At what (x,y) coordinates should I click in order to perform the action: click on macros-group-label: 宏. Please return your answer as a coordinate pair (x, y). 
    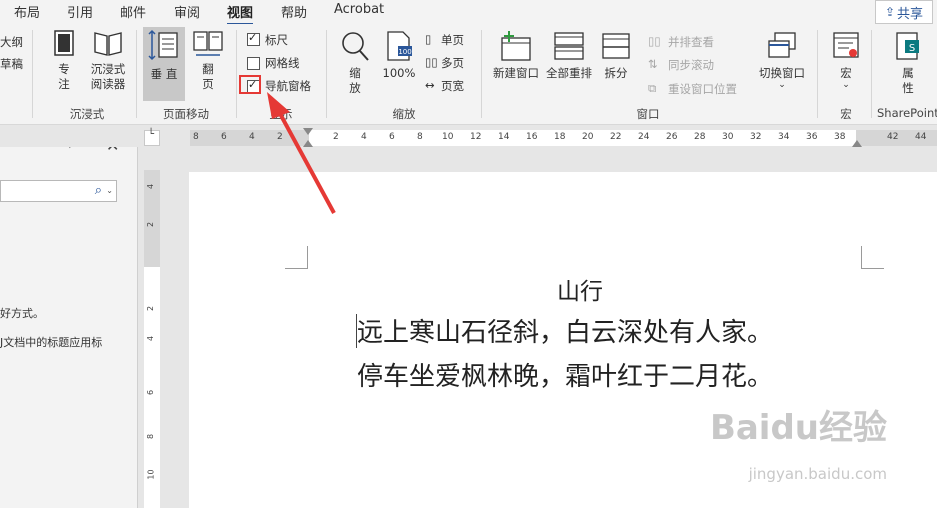
    Looking at the image, I should click on (846, 114).